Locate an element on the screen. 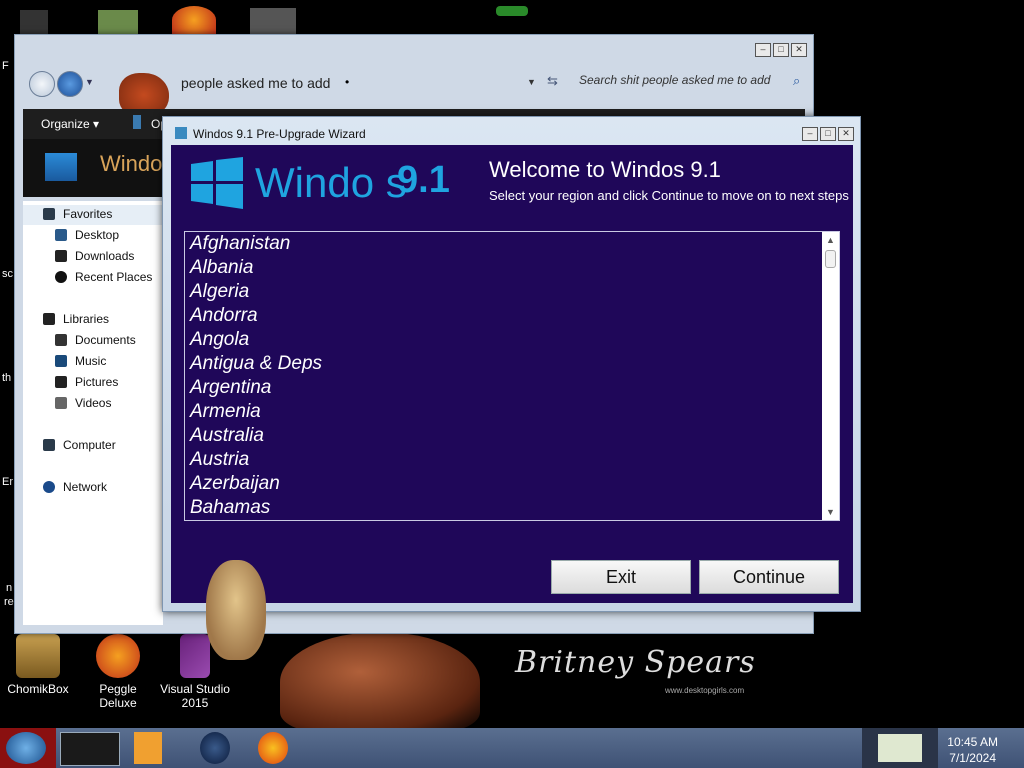 This screenshot has height=768, width=1024. exit-button: Exit is located at coordinates (621, 577).